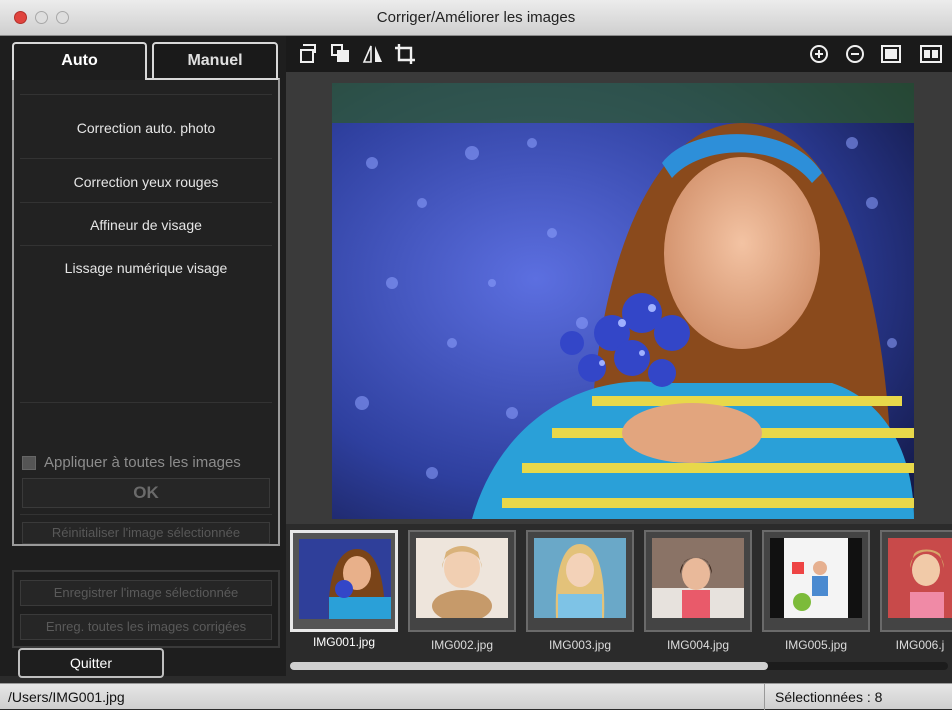 This screenshot has width=952, height=710. What do you see at coordinates (146, 268) in the screenshot?
I see `digital-face-smoothing-button: Lissage numérique visage` at bounding box center [146, 268].